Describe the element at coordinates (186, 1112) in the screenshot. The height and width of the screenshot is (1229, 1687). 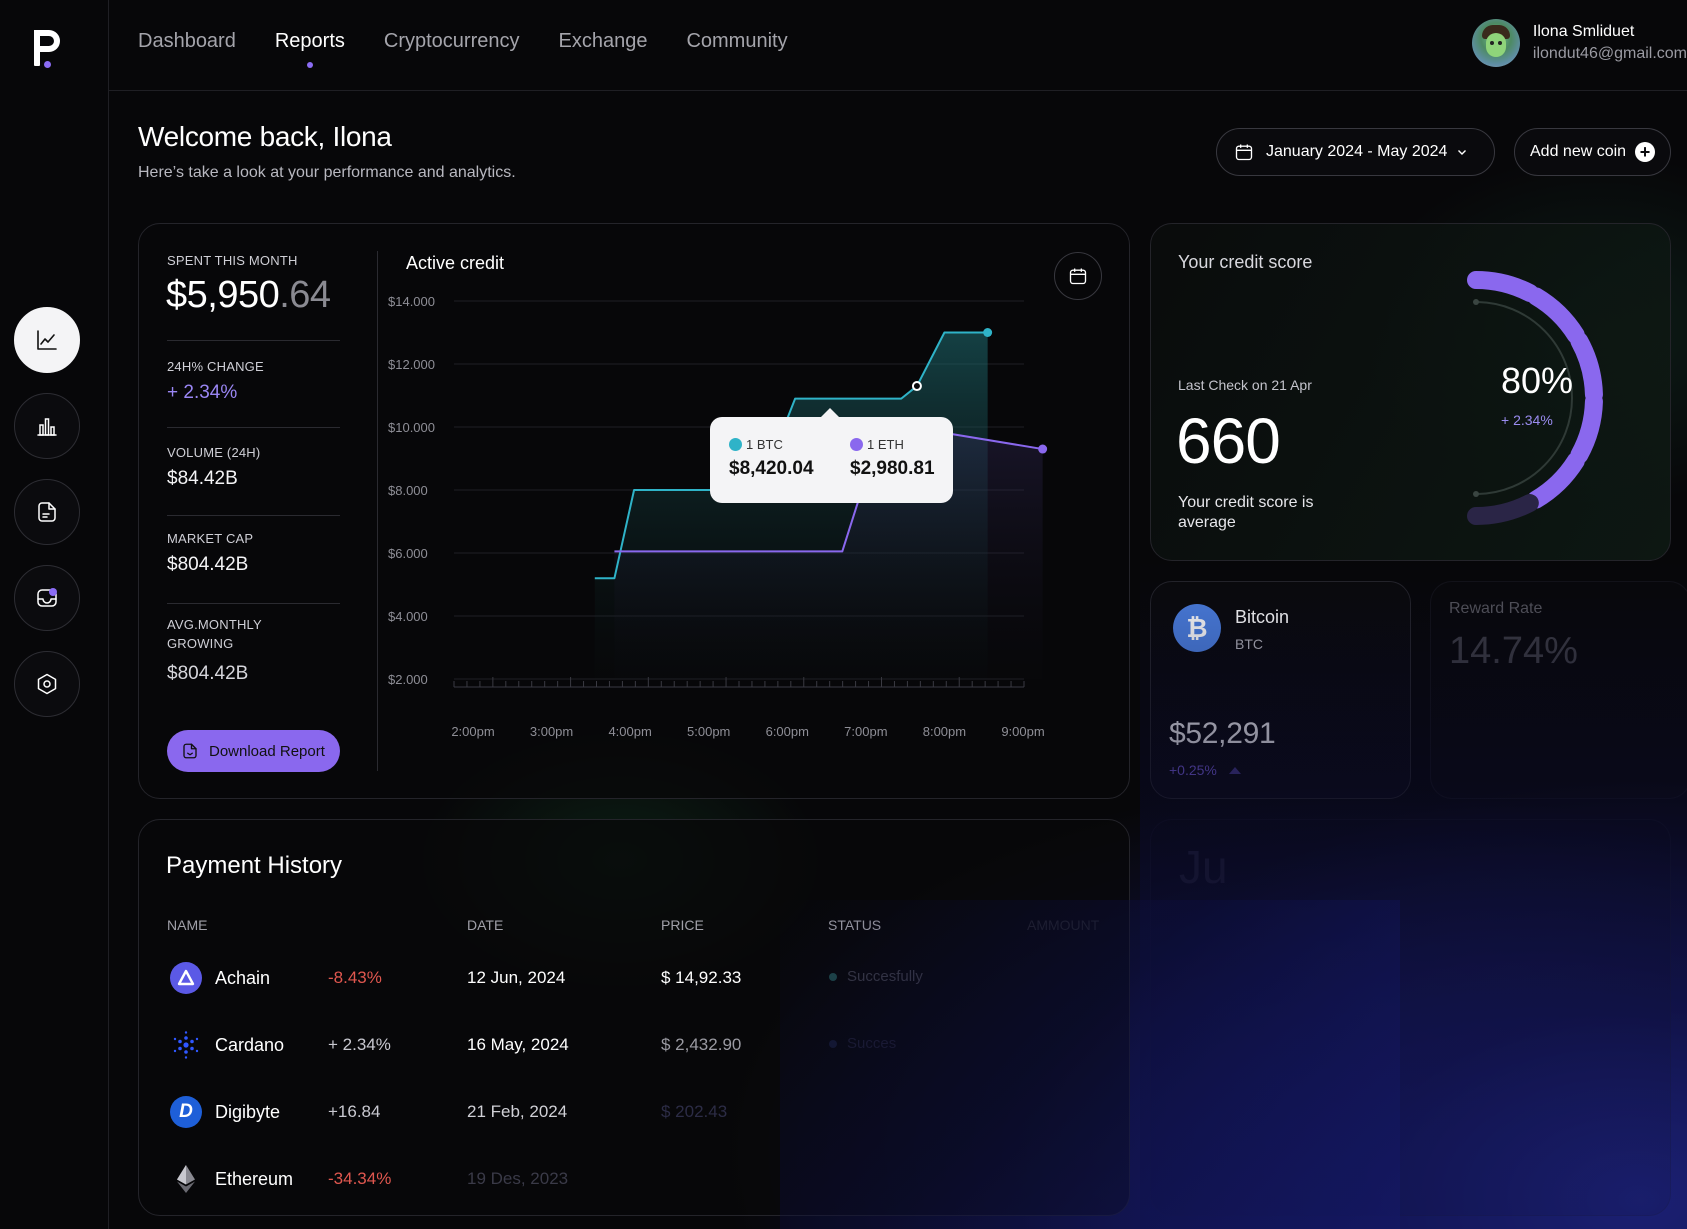
I see `digibyte-icon: D` at that location.